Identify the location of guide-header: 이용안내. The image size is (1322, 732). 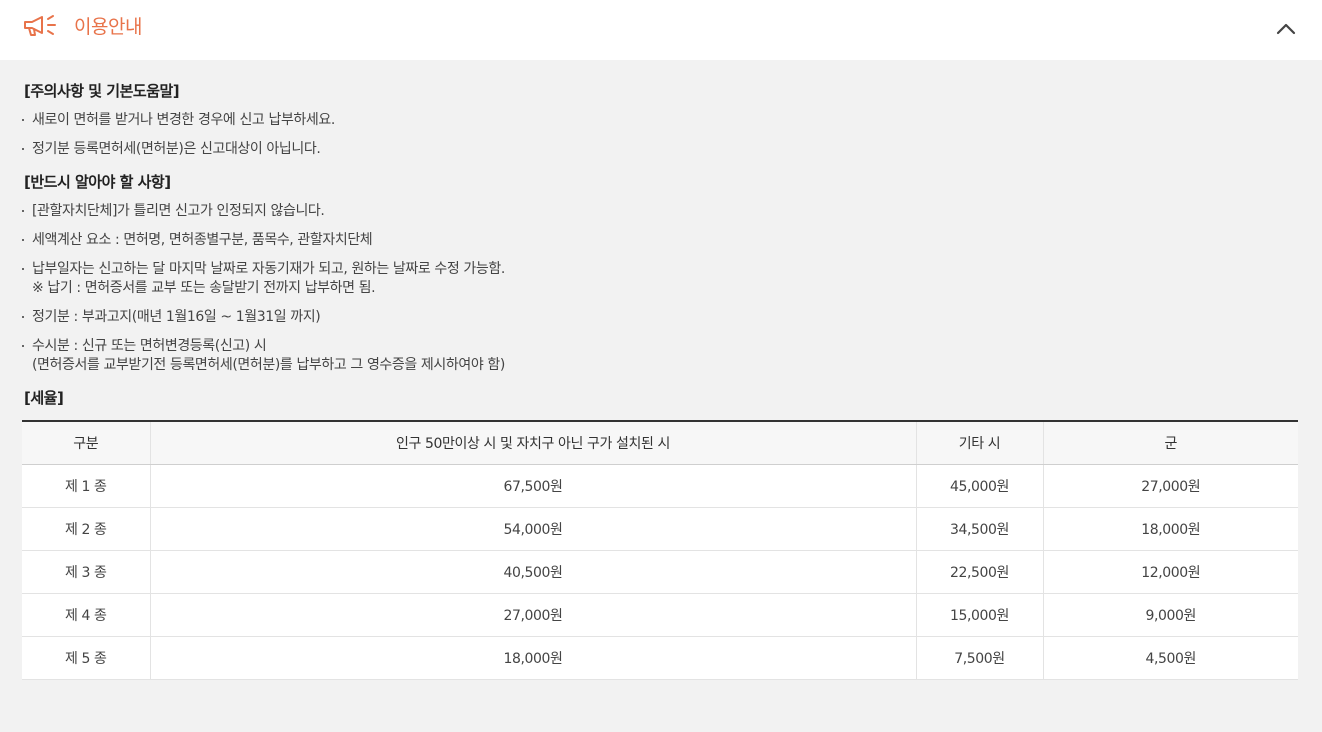
(661, 30).